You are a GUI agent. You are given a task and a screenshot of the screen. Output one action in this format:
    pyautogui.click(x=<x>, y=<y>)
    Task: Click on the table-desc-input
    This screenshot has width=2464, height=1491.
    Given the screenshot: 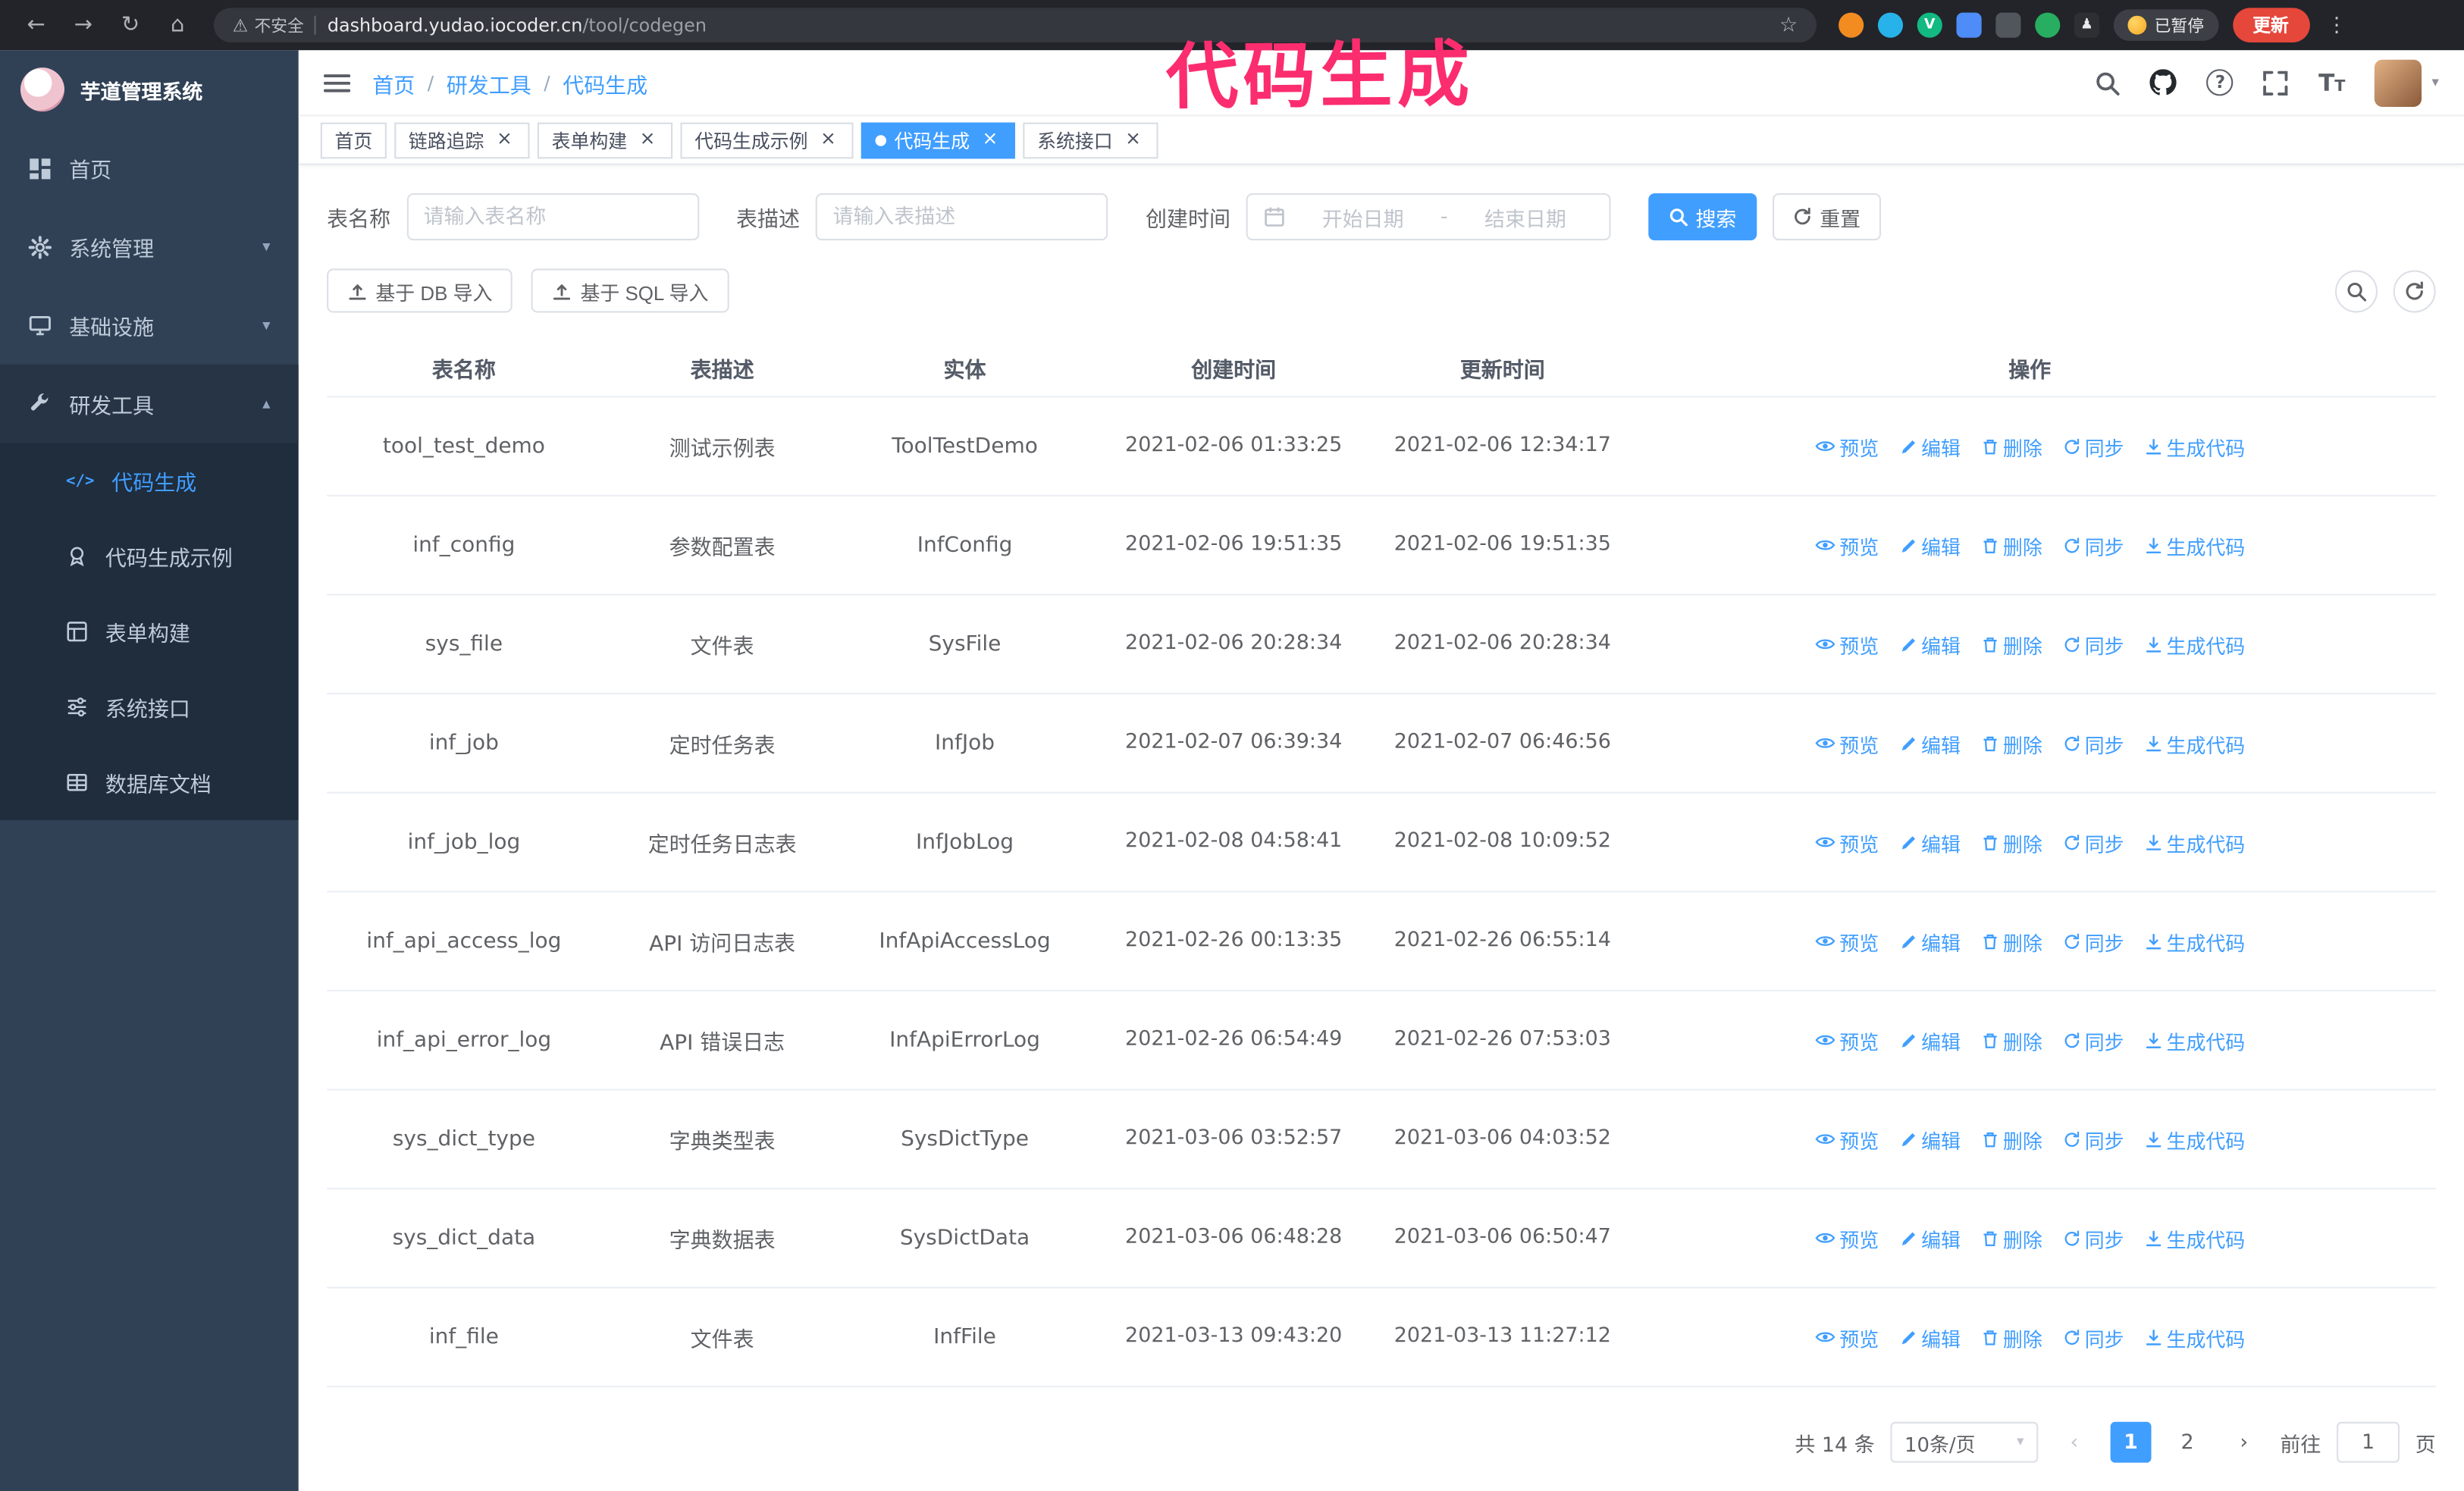 What is the action you would take?
    pyautogui.click(x=962, y=217)
    